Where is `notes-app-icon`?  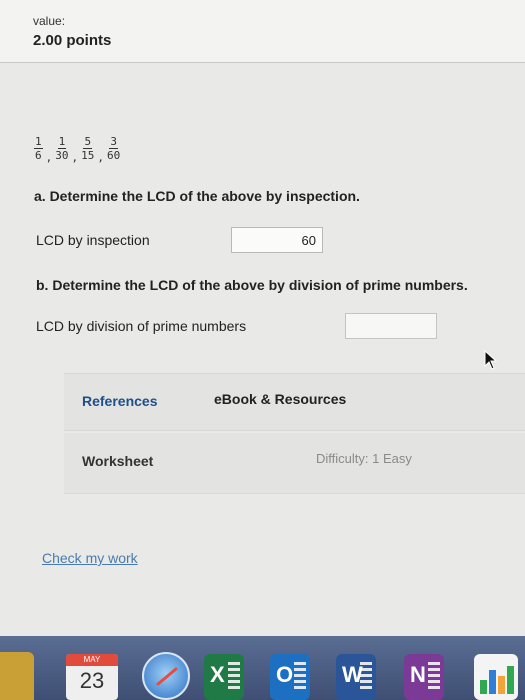 notes-app-icon is located at coordinates (17, 676).